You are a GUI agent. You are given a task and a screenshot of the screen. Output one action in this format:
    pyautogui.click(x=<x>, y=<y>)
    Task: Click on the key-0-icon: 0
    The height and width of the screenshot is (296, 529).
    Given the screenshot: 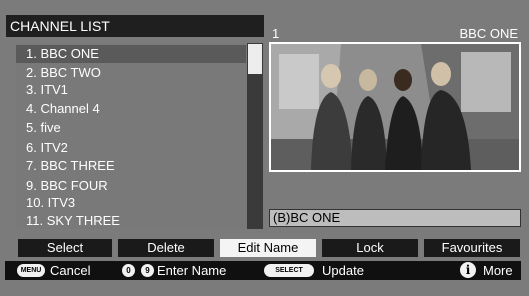 What is the action you would take?
    pyautogui.click(x=128, y=270)
    